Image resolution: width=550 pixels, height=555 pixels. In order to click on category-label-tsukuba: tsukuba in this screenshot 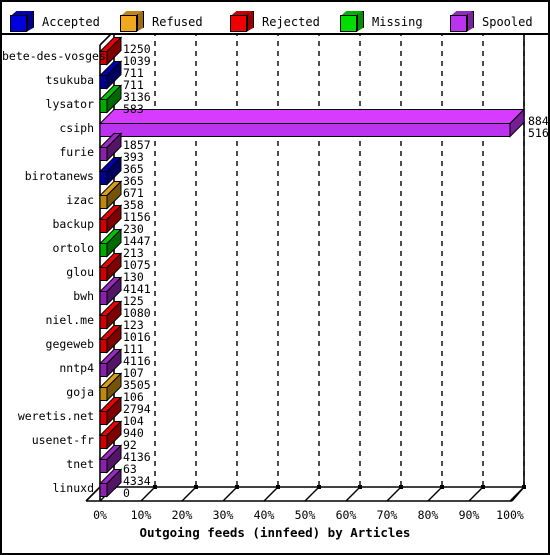, I will do `click(69, 80)`.